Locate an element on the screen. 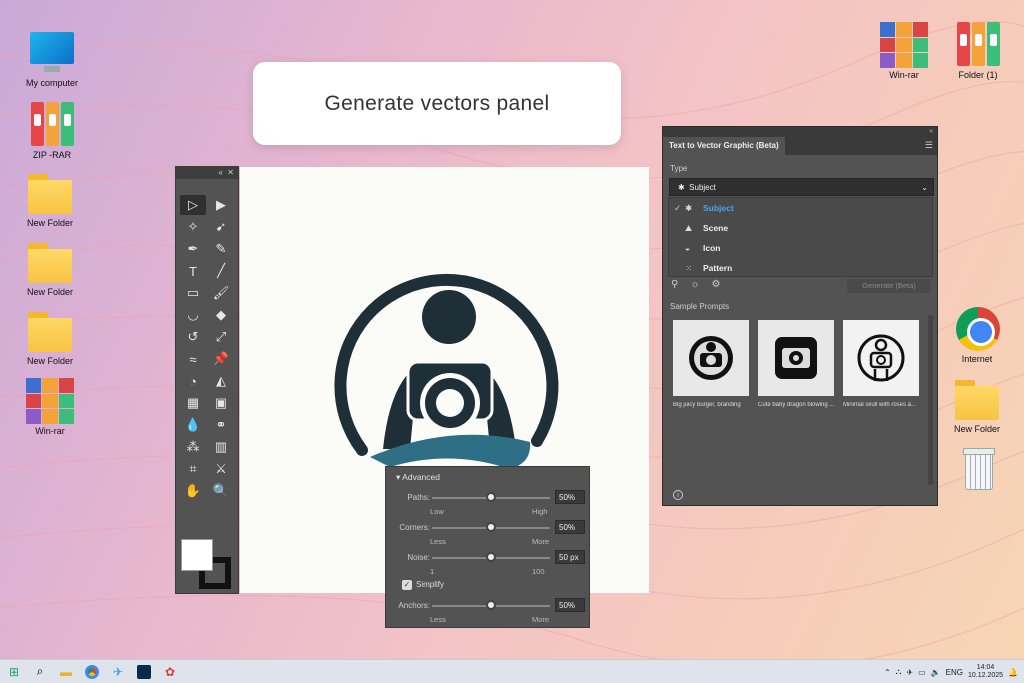 The image size is (1024, 683). magic-wand-icon: ✧ is located at coordinates (193, 227).